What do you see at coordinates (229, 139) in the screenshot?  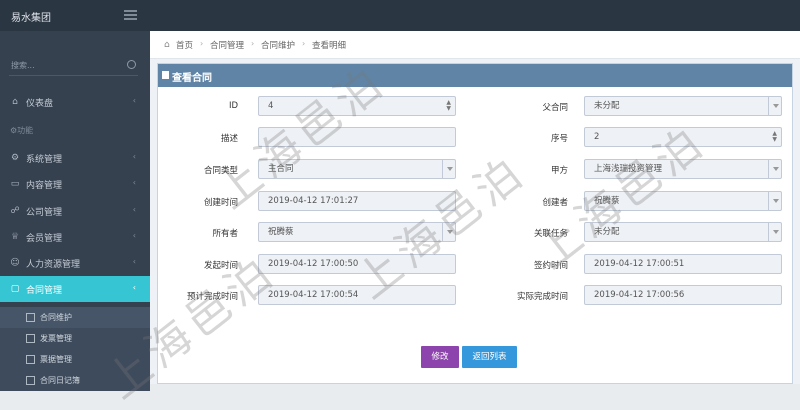 I see `description-label: 描述` at bounding box center [229, 139].